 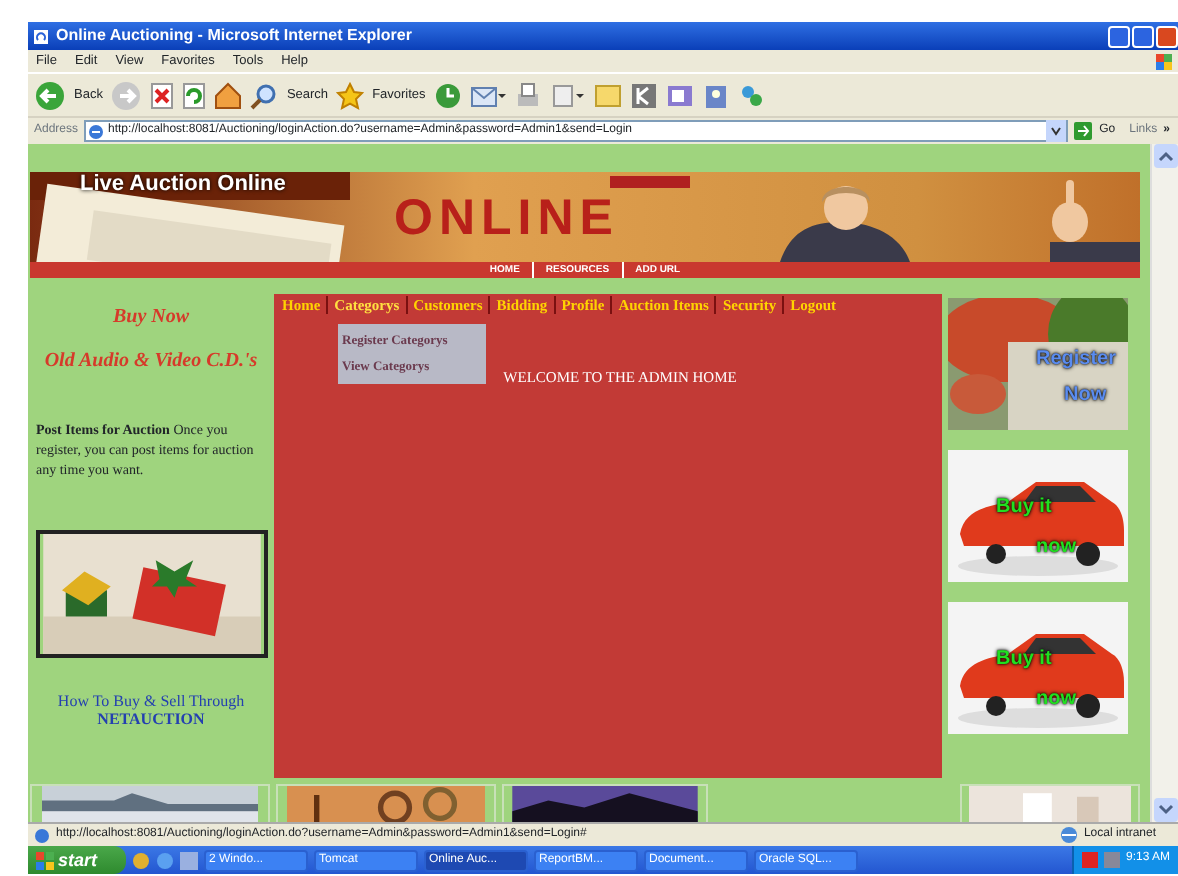 I want to click on star-icon, so click(x=350, y=95).